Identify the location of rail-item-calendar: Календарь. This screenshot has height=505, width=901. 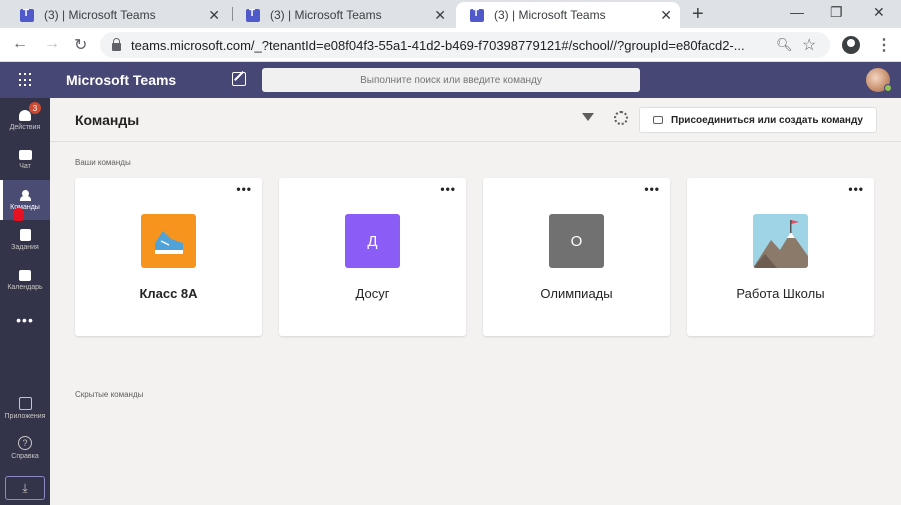
(25, 280).